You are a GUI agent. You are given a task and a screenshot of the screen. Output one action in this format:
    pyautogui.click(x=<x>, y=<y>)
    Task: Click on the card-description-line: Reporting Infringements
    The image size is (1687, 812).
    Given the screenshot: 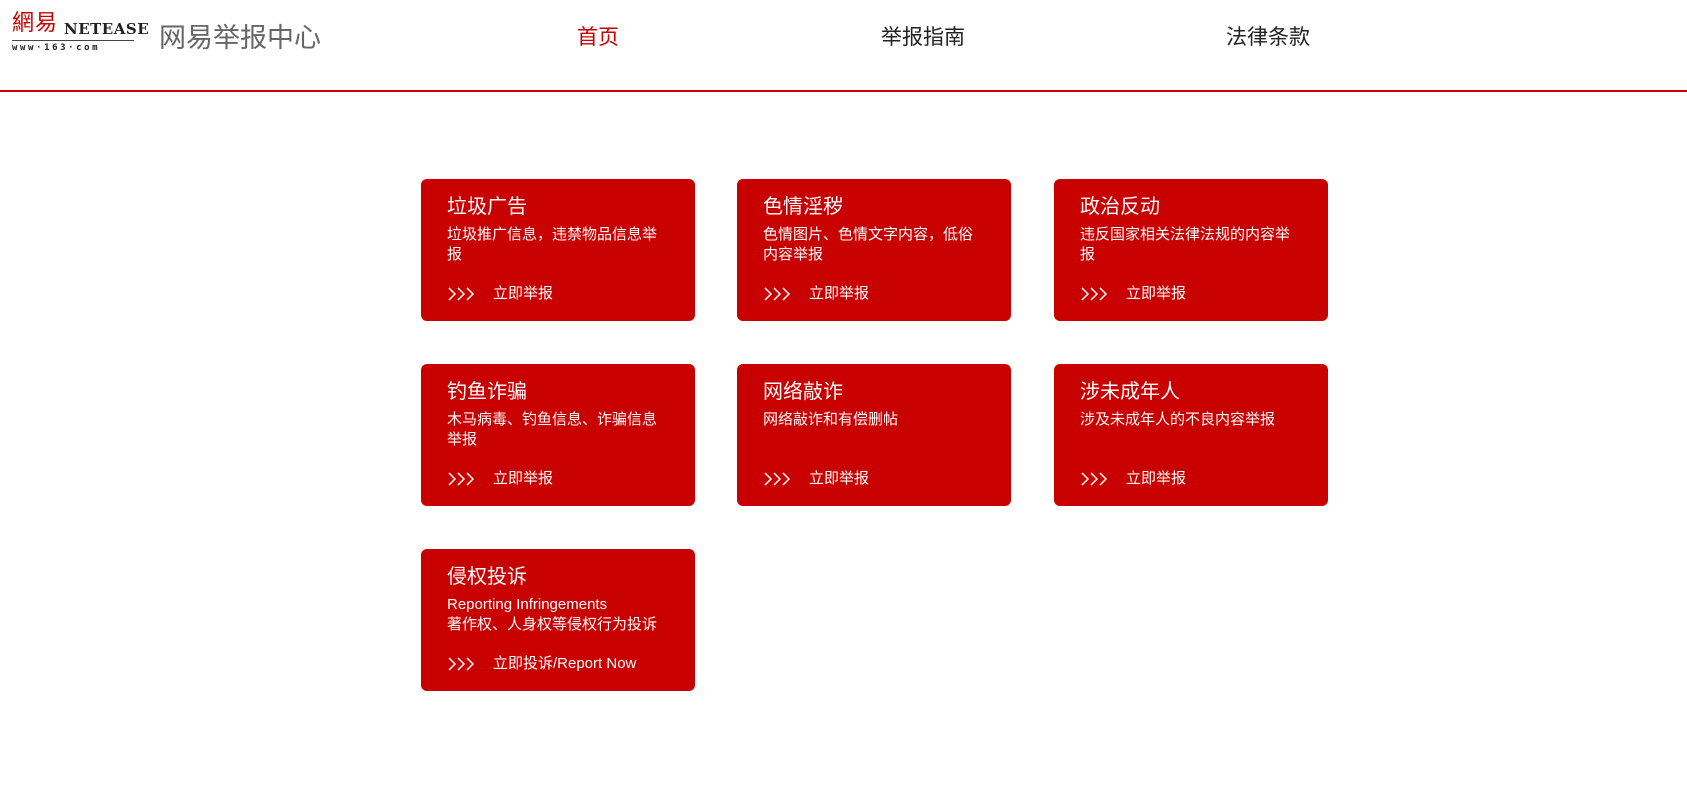 What is the action you would take?
    pyautogui.click(x=527, y=604)
    